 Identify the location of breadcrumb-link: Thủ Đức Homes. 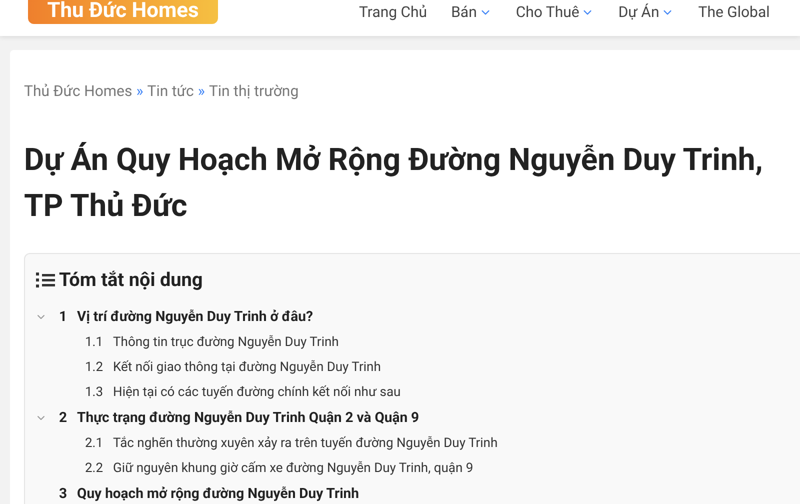
(78, 91).